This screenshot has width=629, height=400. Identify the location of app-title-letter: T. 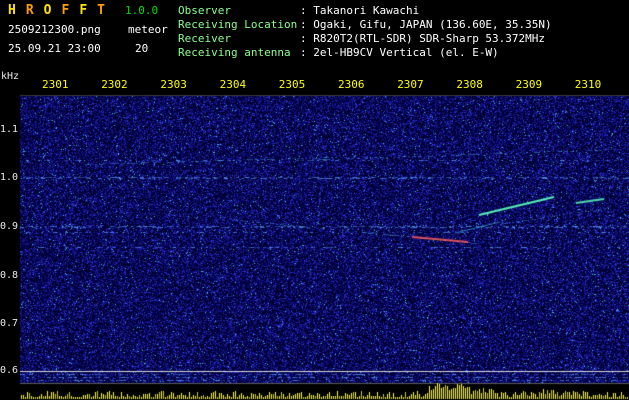
(101, 10).